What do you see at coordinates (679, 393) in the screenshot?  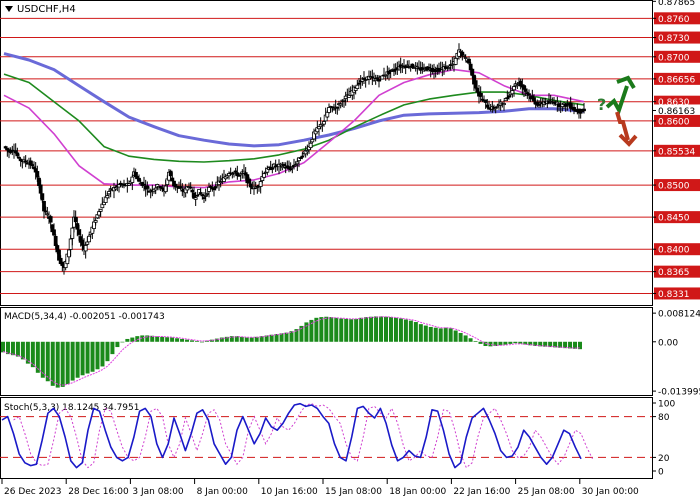 I see `macd-tick-label: -0.013995` at bounding box center [679, 393].